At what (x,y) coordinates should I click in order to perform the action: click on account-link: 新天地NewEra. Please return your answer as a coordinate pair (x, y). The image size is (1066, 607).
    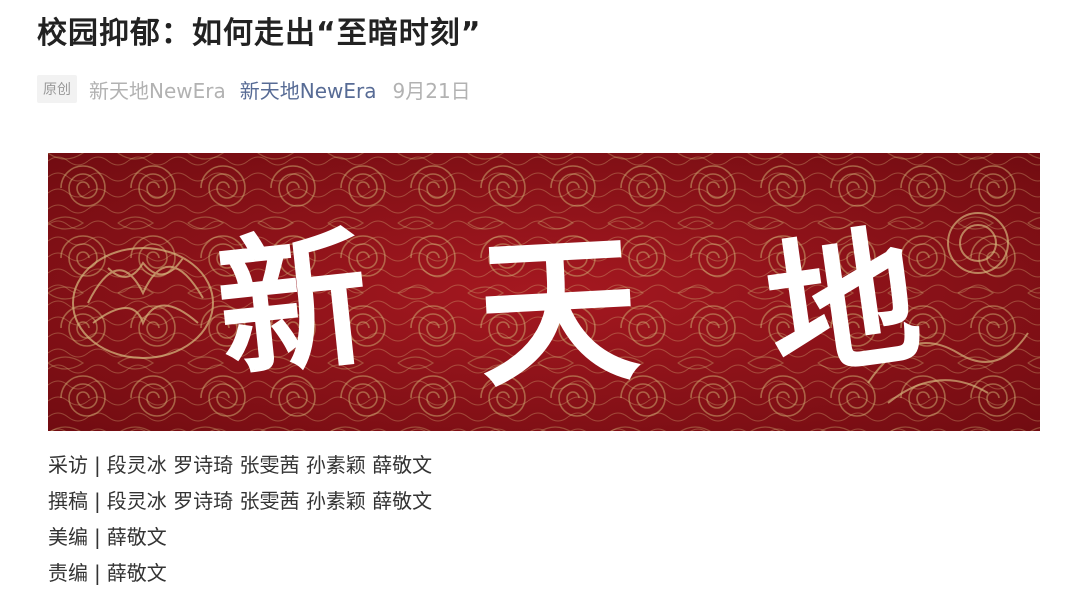
    Looking at the image, I should click on (308, 89).